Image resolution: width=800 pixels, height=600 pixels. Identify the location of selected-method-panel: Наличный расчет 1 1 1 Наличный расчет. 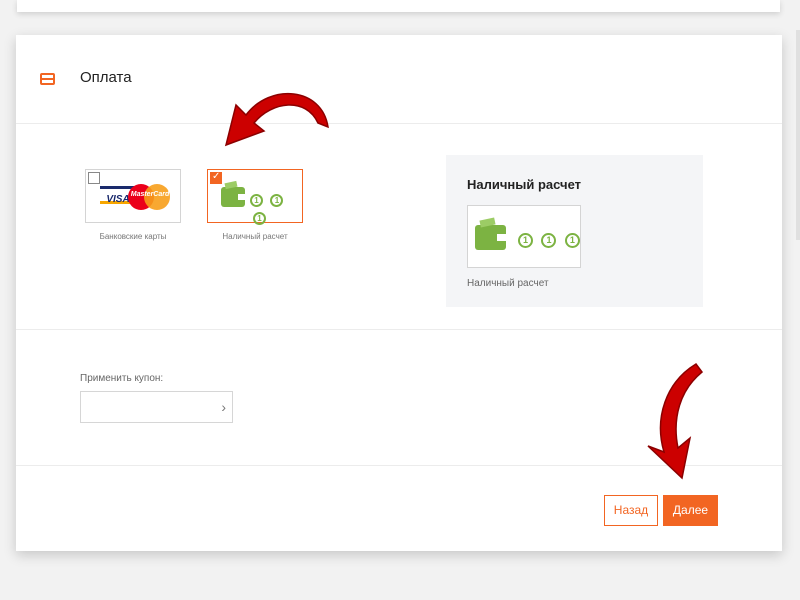
(574, 231).